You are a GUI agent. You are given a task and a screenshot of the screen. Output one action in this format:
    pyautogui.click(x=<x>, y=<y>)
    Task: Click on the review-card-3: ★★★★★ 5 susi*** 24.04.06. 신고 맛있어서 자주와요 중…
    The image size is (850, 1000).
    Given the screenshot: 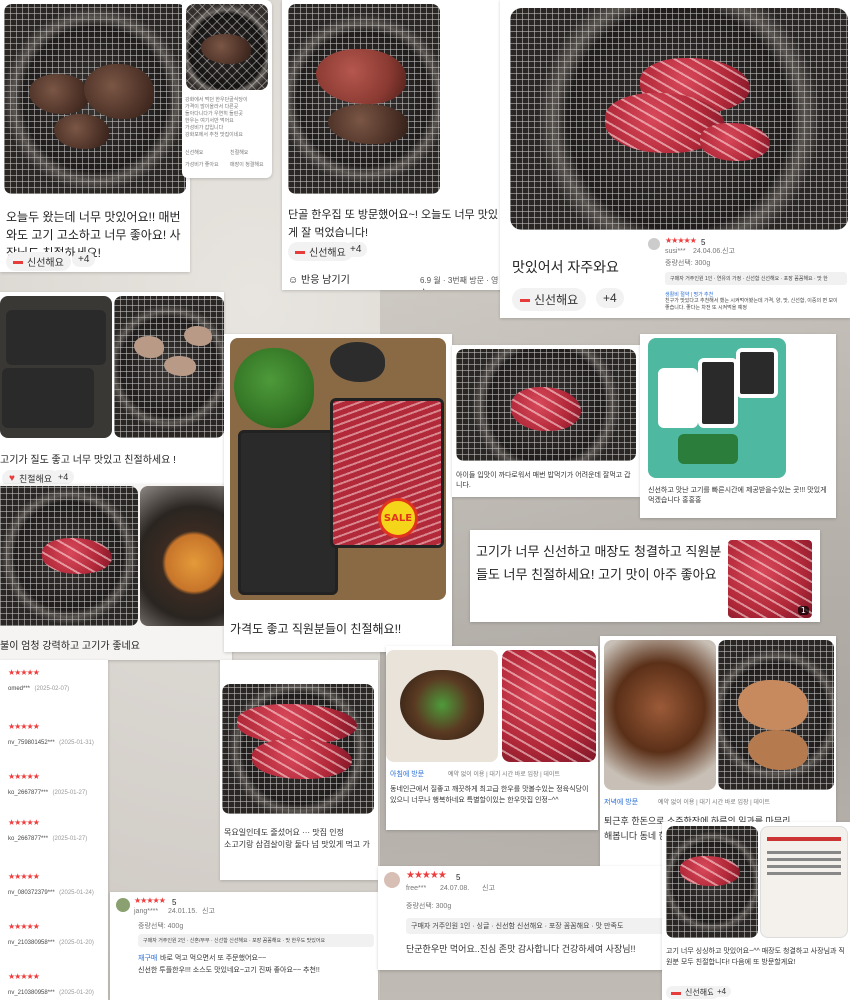 What is the action you would take?
    pyautogui.click(x=675, y=159)
    